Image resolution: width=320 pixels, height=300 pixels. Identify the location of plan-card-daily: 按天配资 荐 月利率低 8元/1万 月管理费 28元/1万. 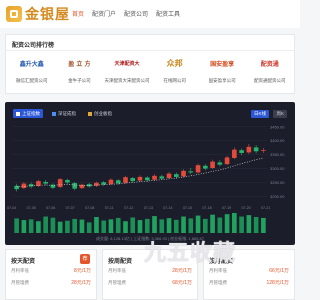
(51, 274).